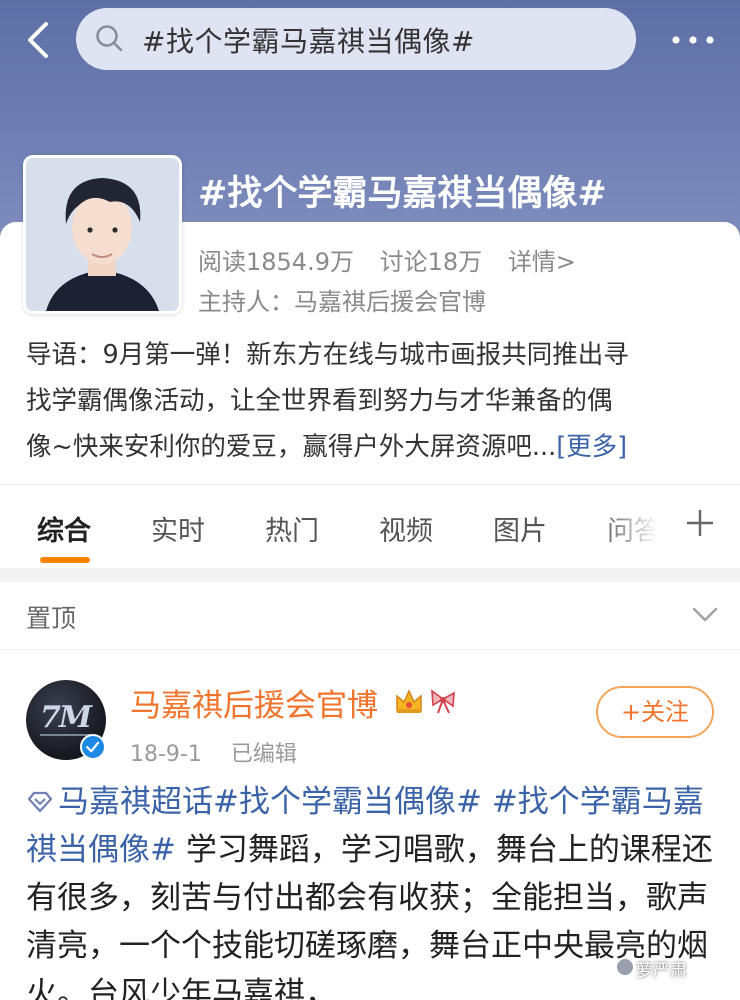  I want to click on search-bar: #找个学霸马嘉祺当偶像#, so click(356, 39).